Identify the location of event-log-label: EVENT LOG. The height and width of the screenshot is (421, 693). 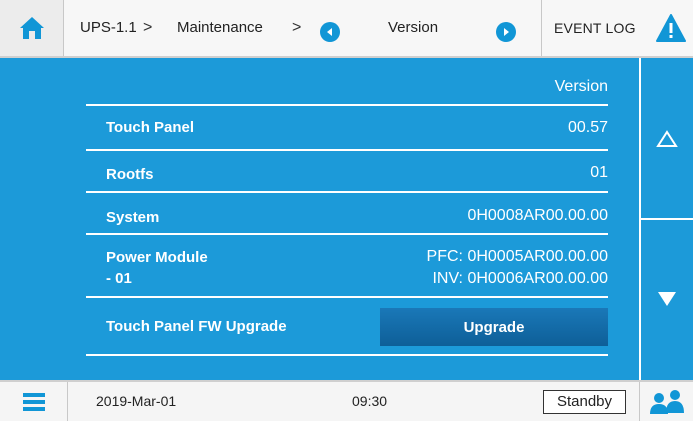
(595, 28).